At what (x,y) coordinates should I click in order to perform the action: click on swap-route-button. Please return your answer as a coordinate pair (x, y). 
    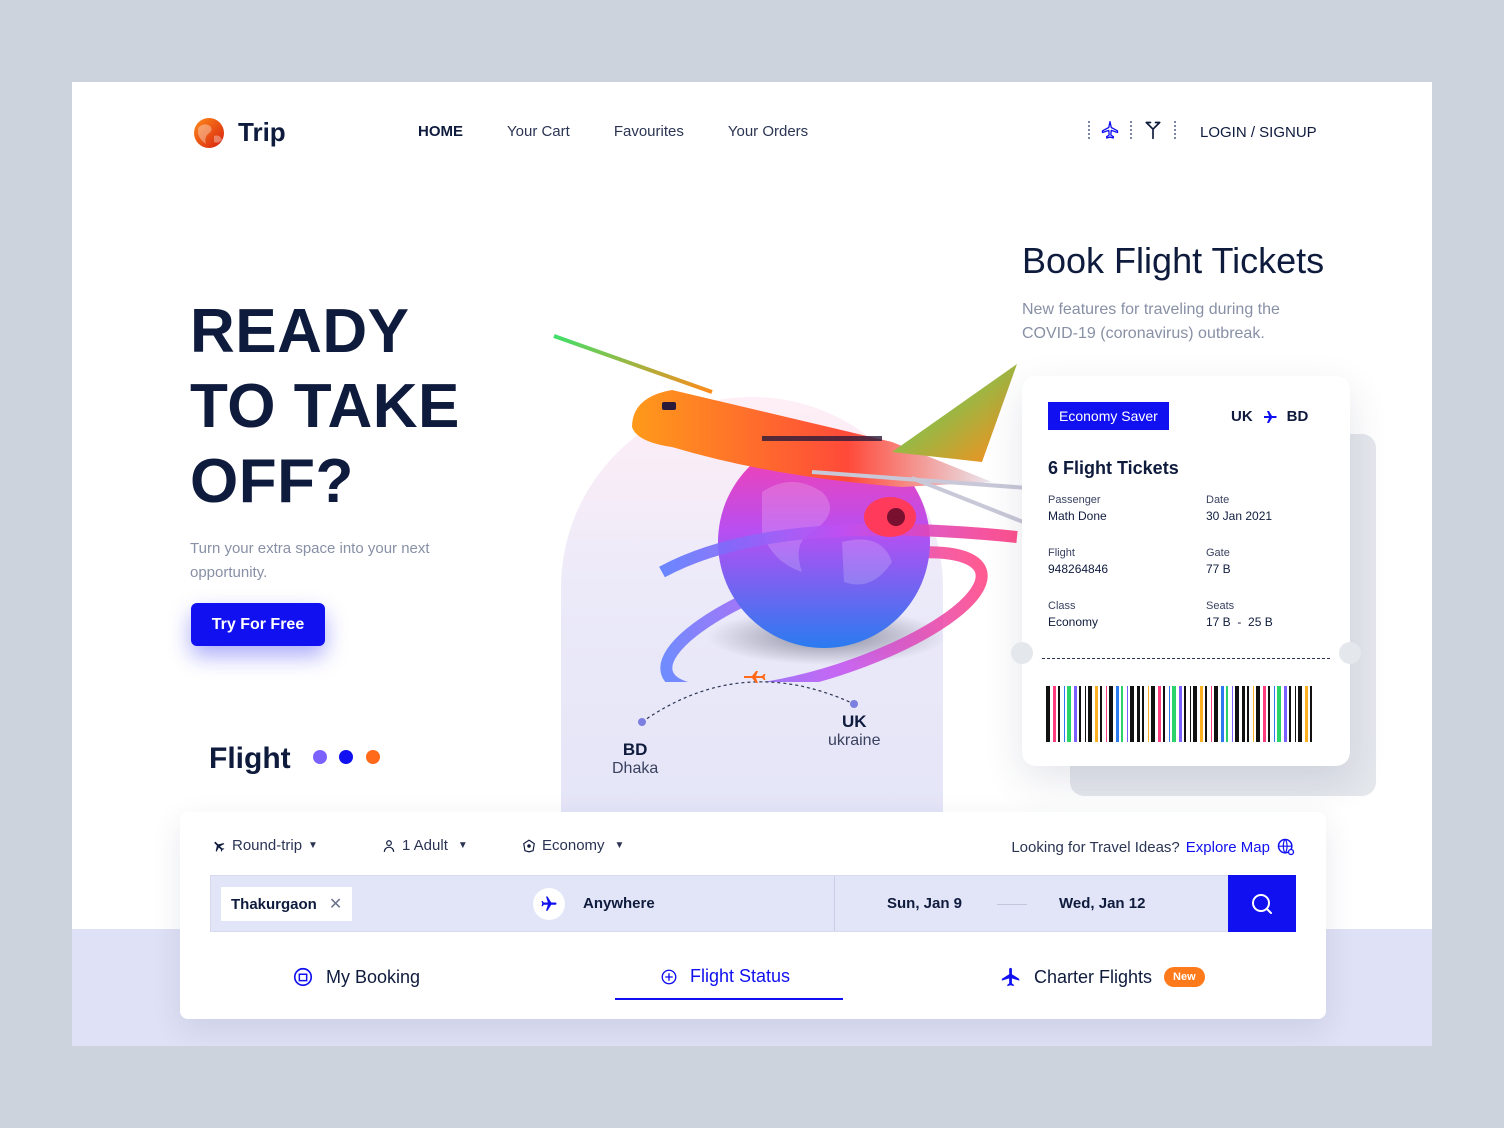
    Looking at the image, I should click on (549, 904).